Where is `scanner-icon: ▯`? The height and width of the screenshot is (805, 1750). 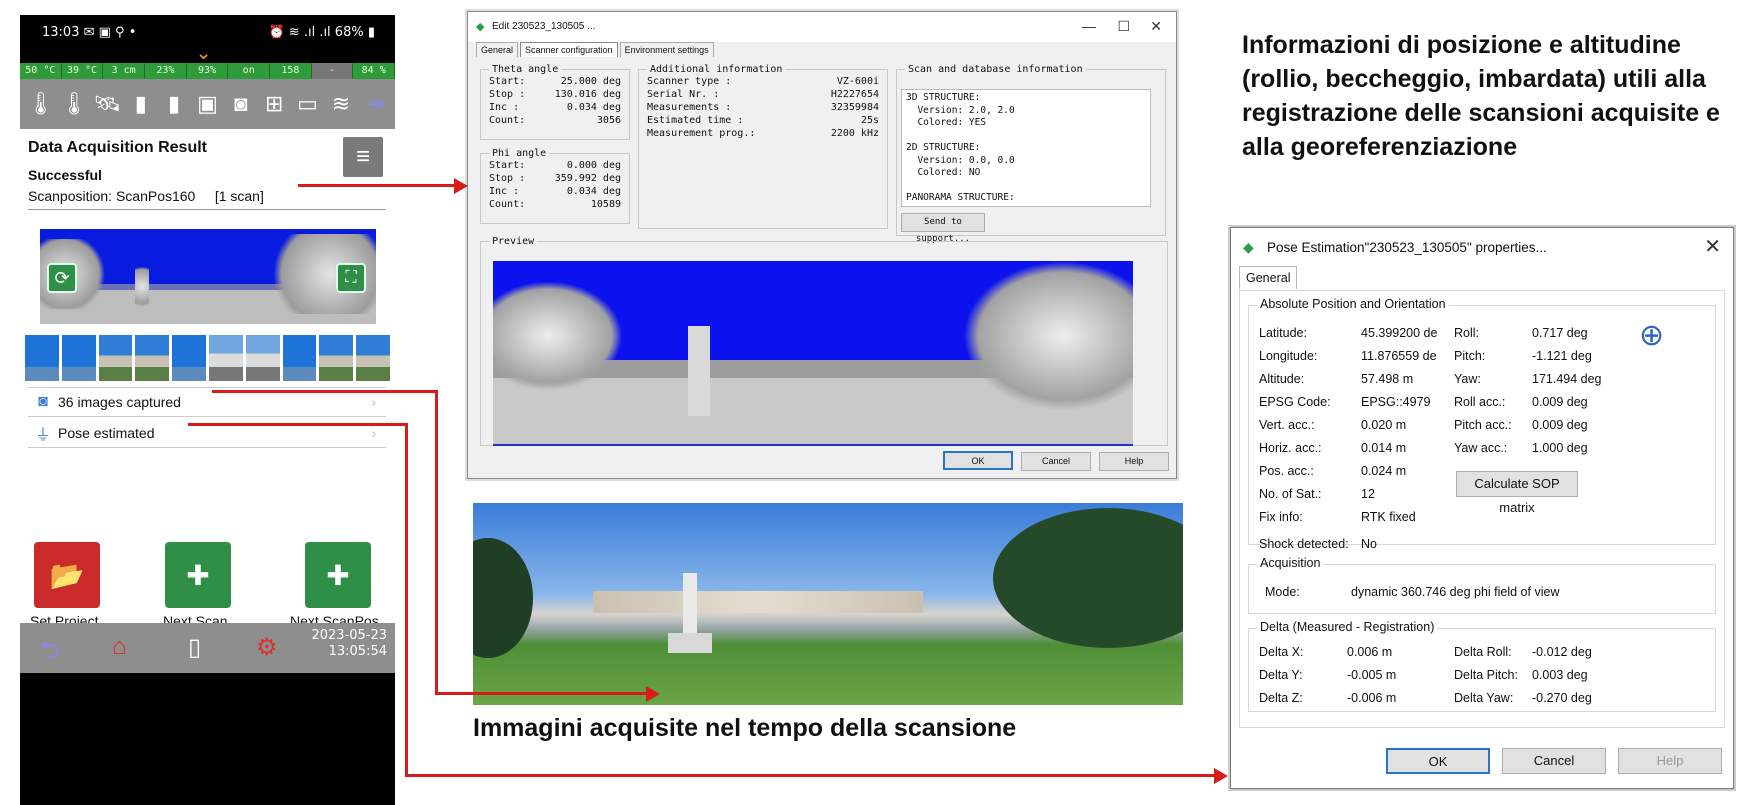 scanner-icon: ▯ is located at coordinates (194, 647).